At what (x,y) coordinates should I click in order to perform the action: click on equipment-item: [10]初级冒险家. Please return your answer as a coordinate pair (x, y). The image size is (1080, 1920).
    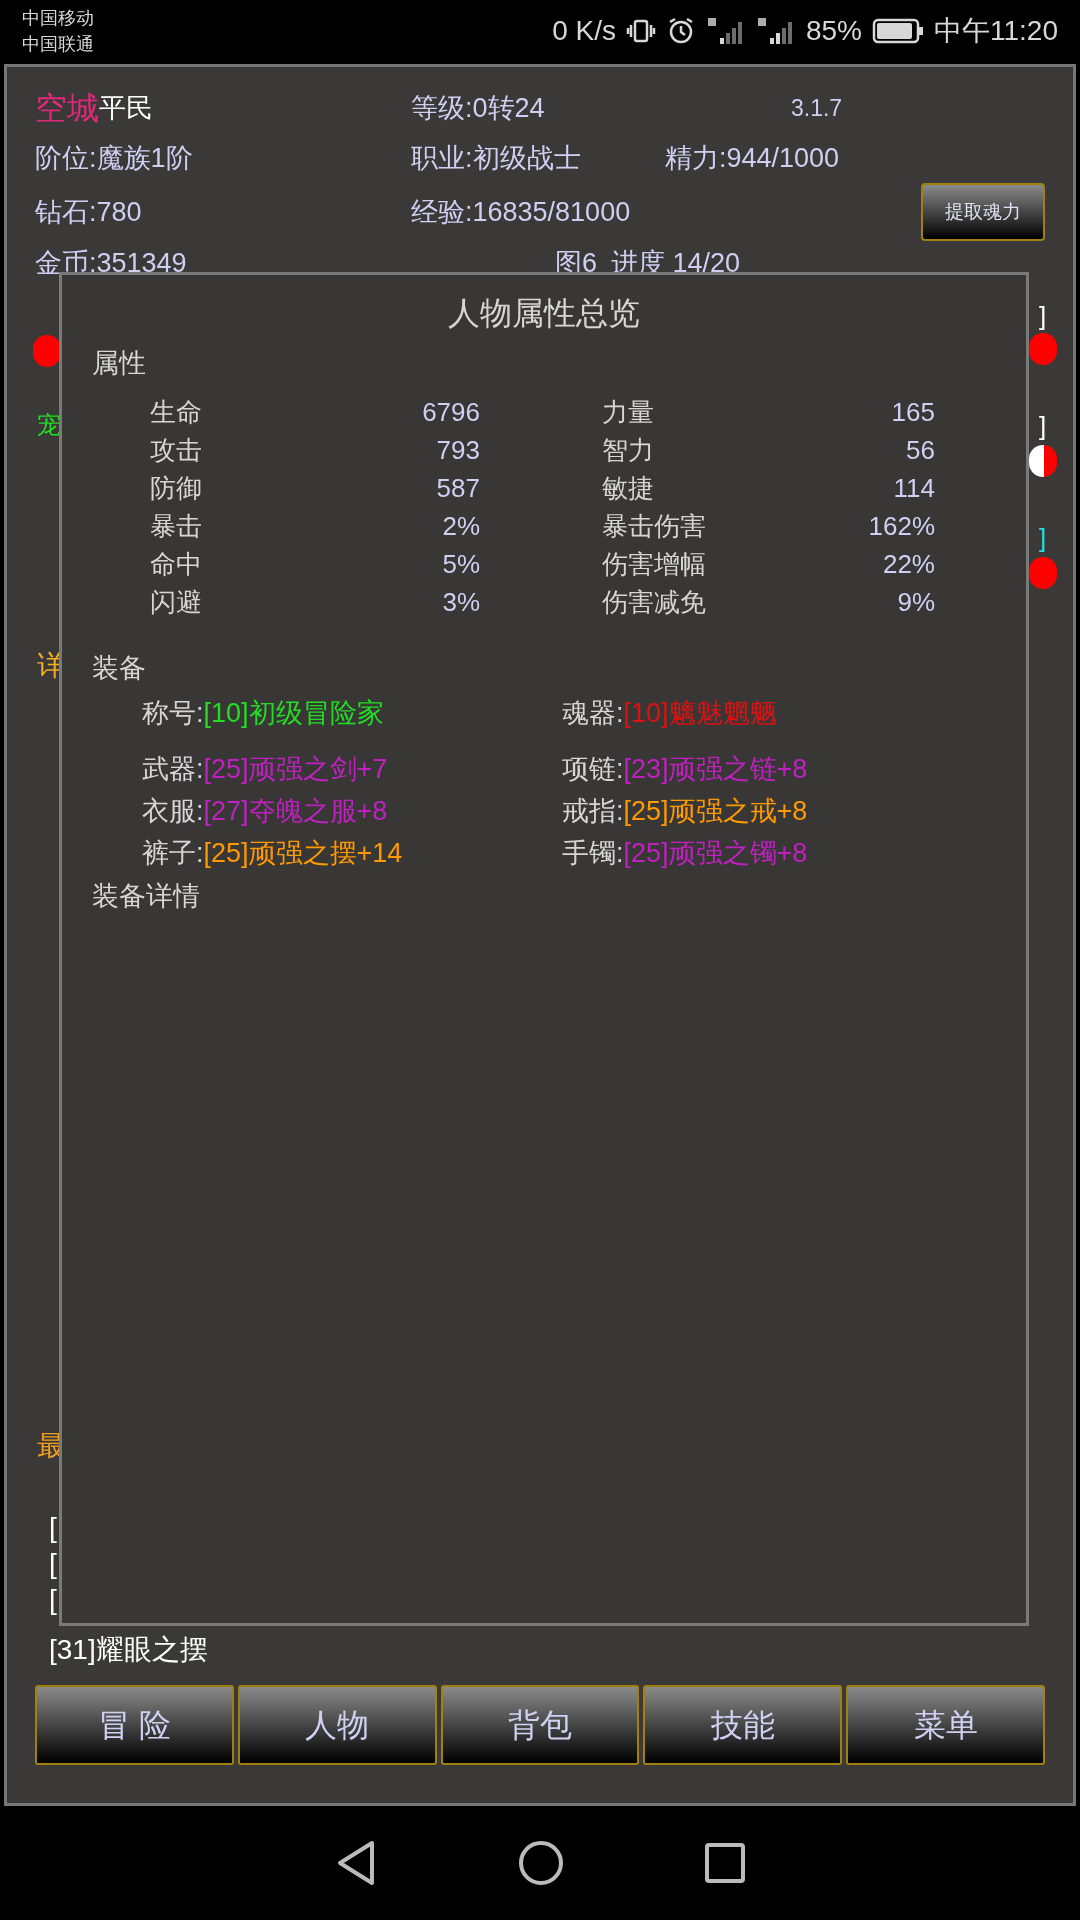
    Looking at the image, I should click on (293, 713).